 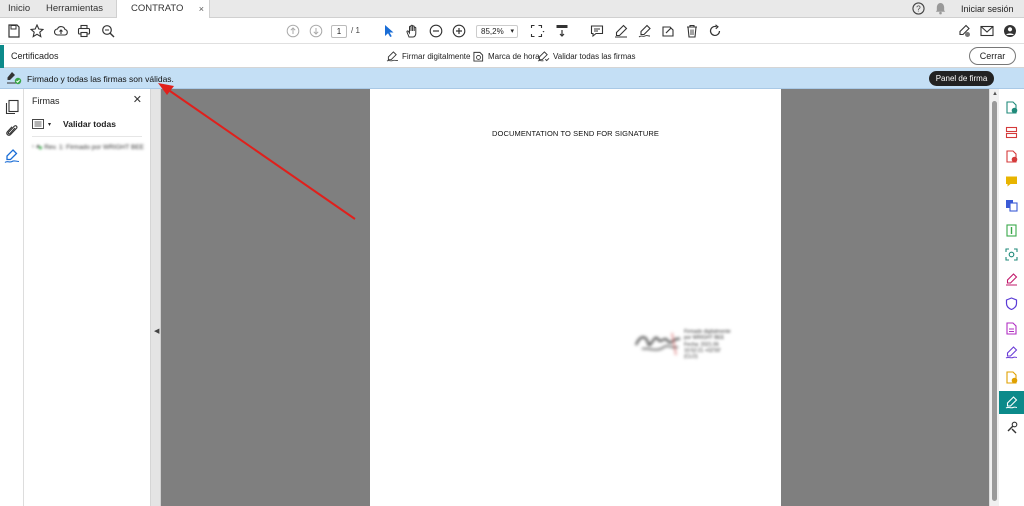 I want to click on search-zoom-icon, so click(x=108, y=31).